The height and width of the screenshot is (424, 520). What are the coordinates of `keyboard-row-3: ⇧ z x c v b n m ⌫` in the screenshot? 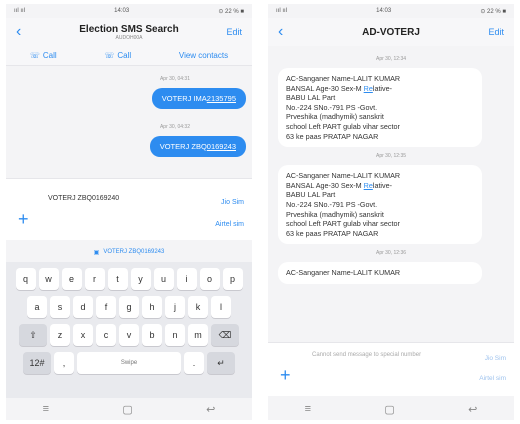 It's located at (129, 335).